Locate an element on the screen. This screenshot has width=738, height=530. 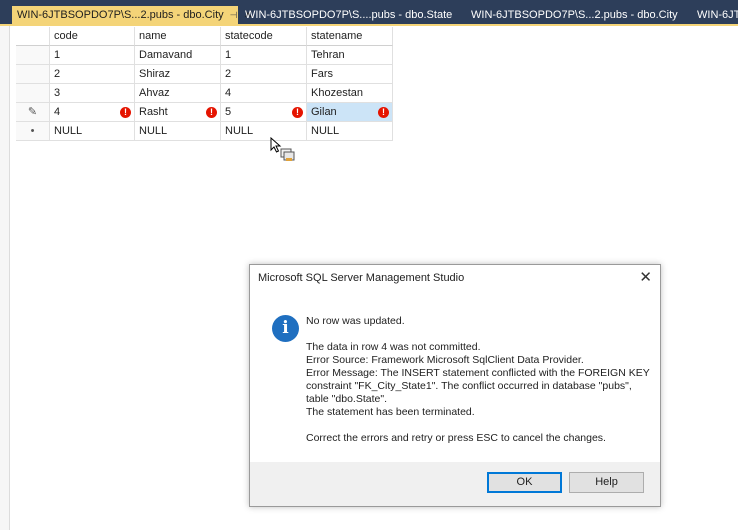
cell-statename: Khozestan is located at coordinates (350, 93).